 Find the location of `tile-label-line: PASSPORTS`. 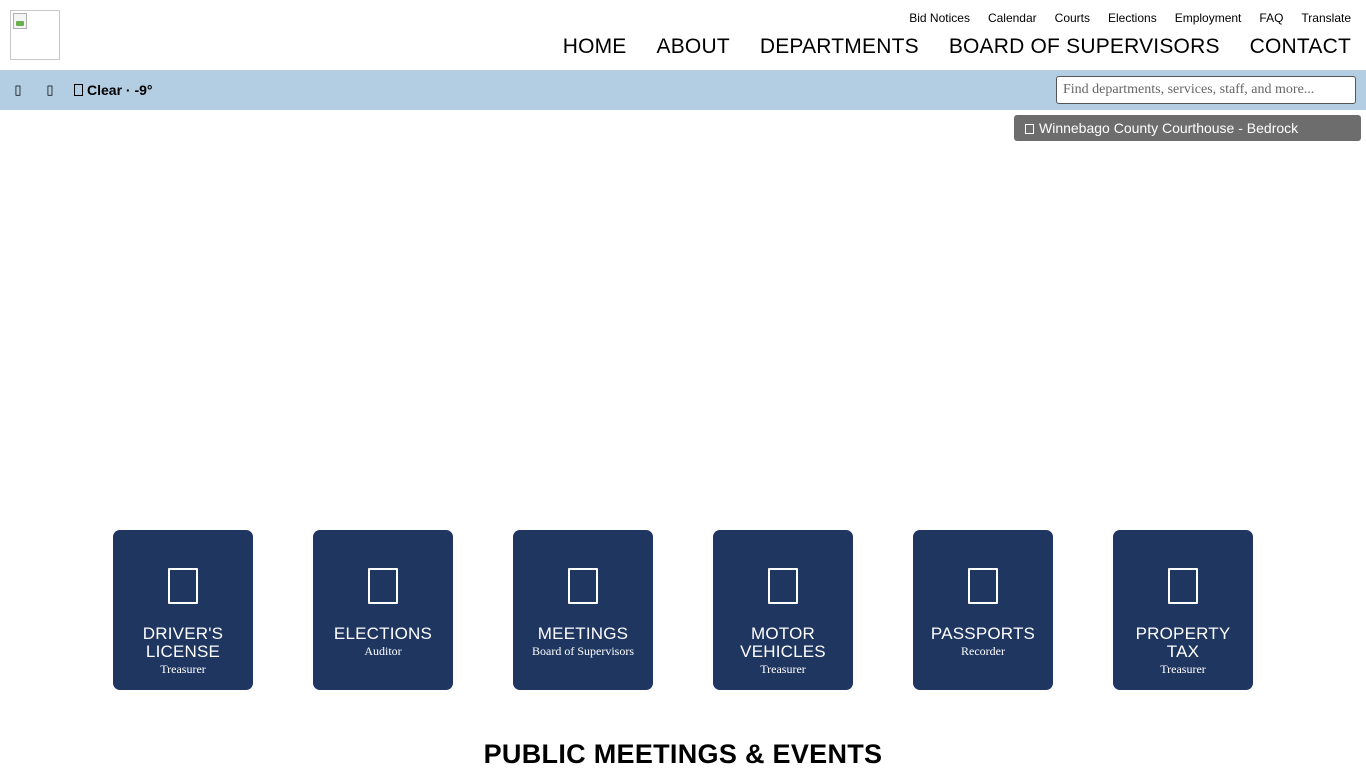

tile-label-line: PASSPORTS is located at coordinates (983, 633).